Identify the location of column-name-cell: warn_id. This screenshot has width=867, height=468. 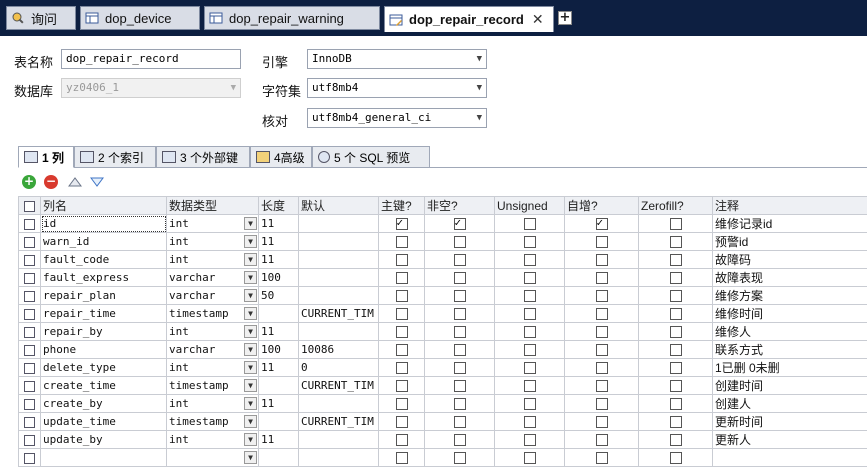
(103, 241).